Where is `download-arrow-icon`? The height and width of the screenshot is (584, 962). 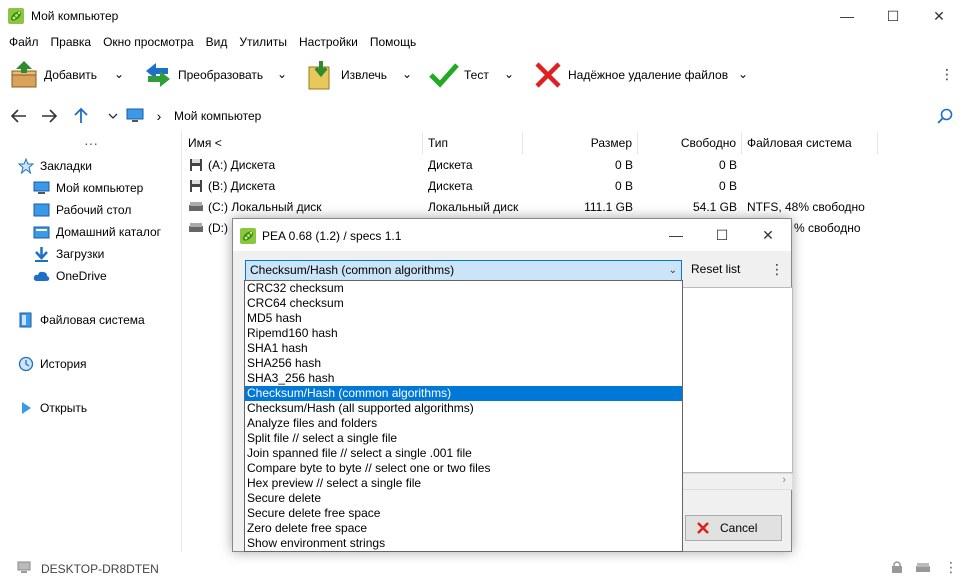
download-arrow-icon is located at coordinates (41, 254).